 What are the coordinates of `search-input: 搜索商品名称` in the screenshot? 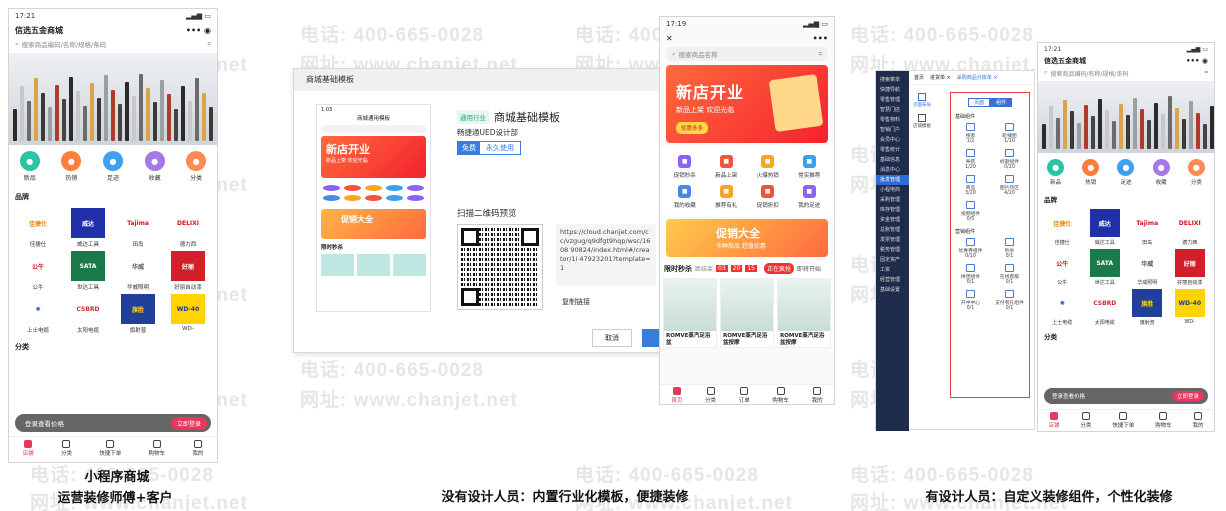 It's located at (698, 54).